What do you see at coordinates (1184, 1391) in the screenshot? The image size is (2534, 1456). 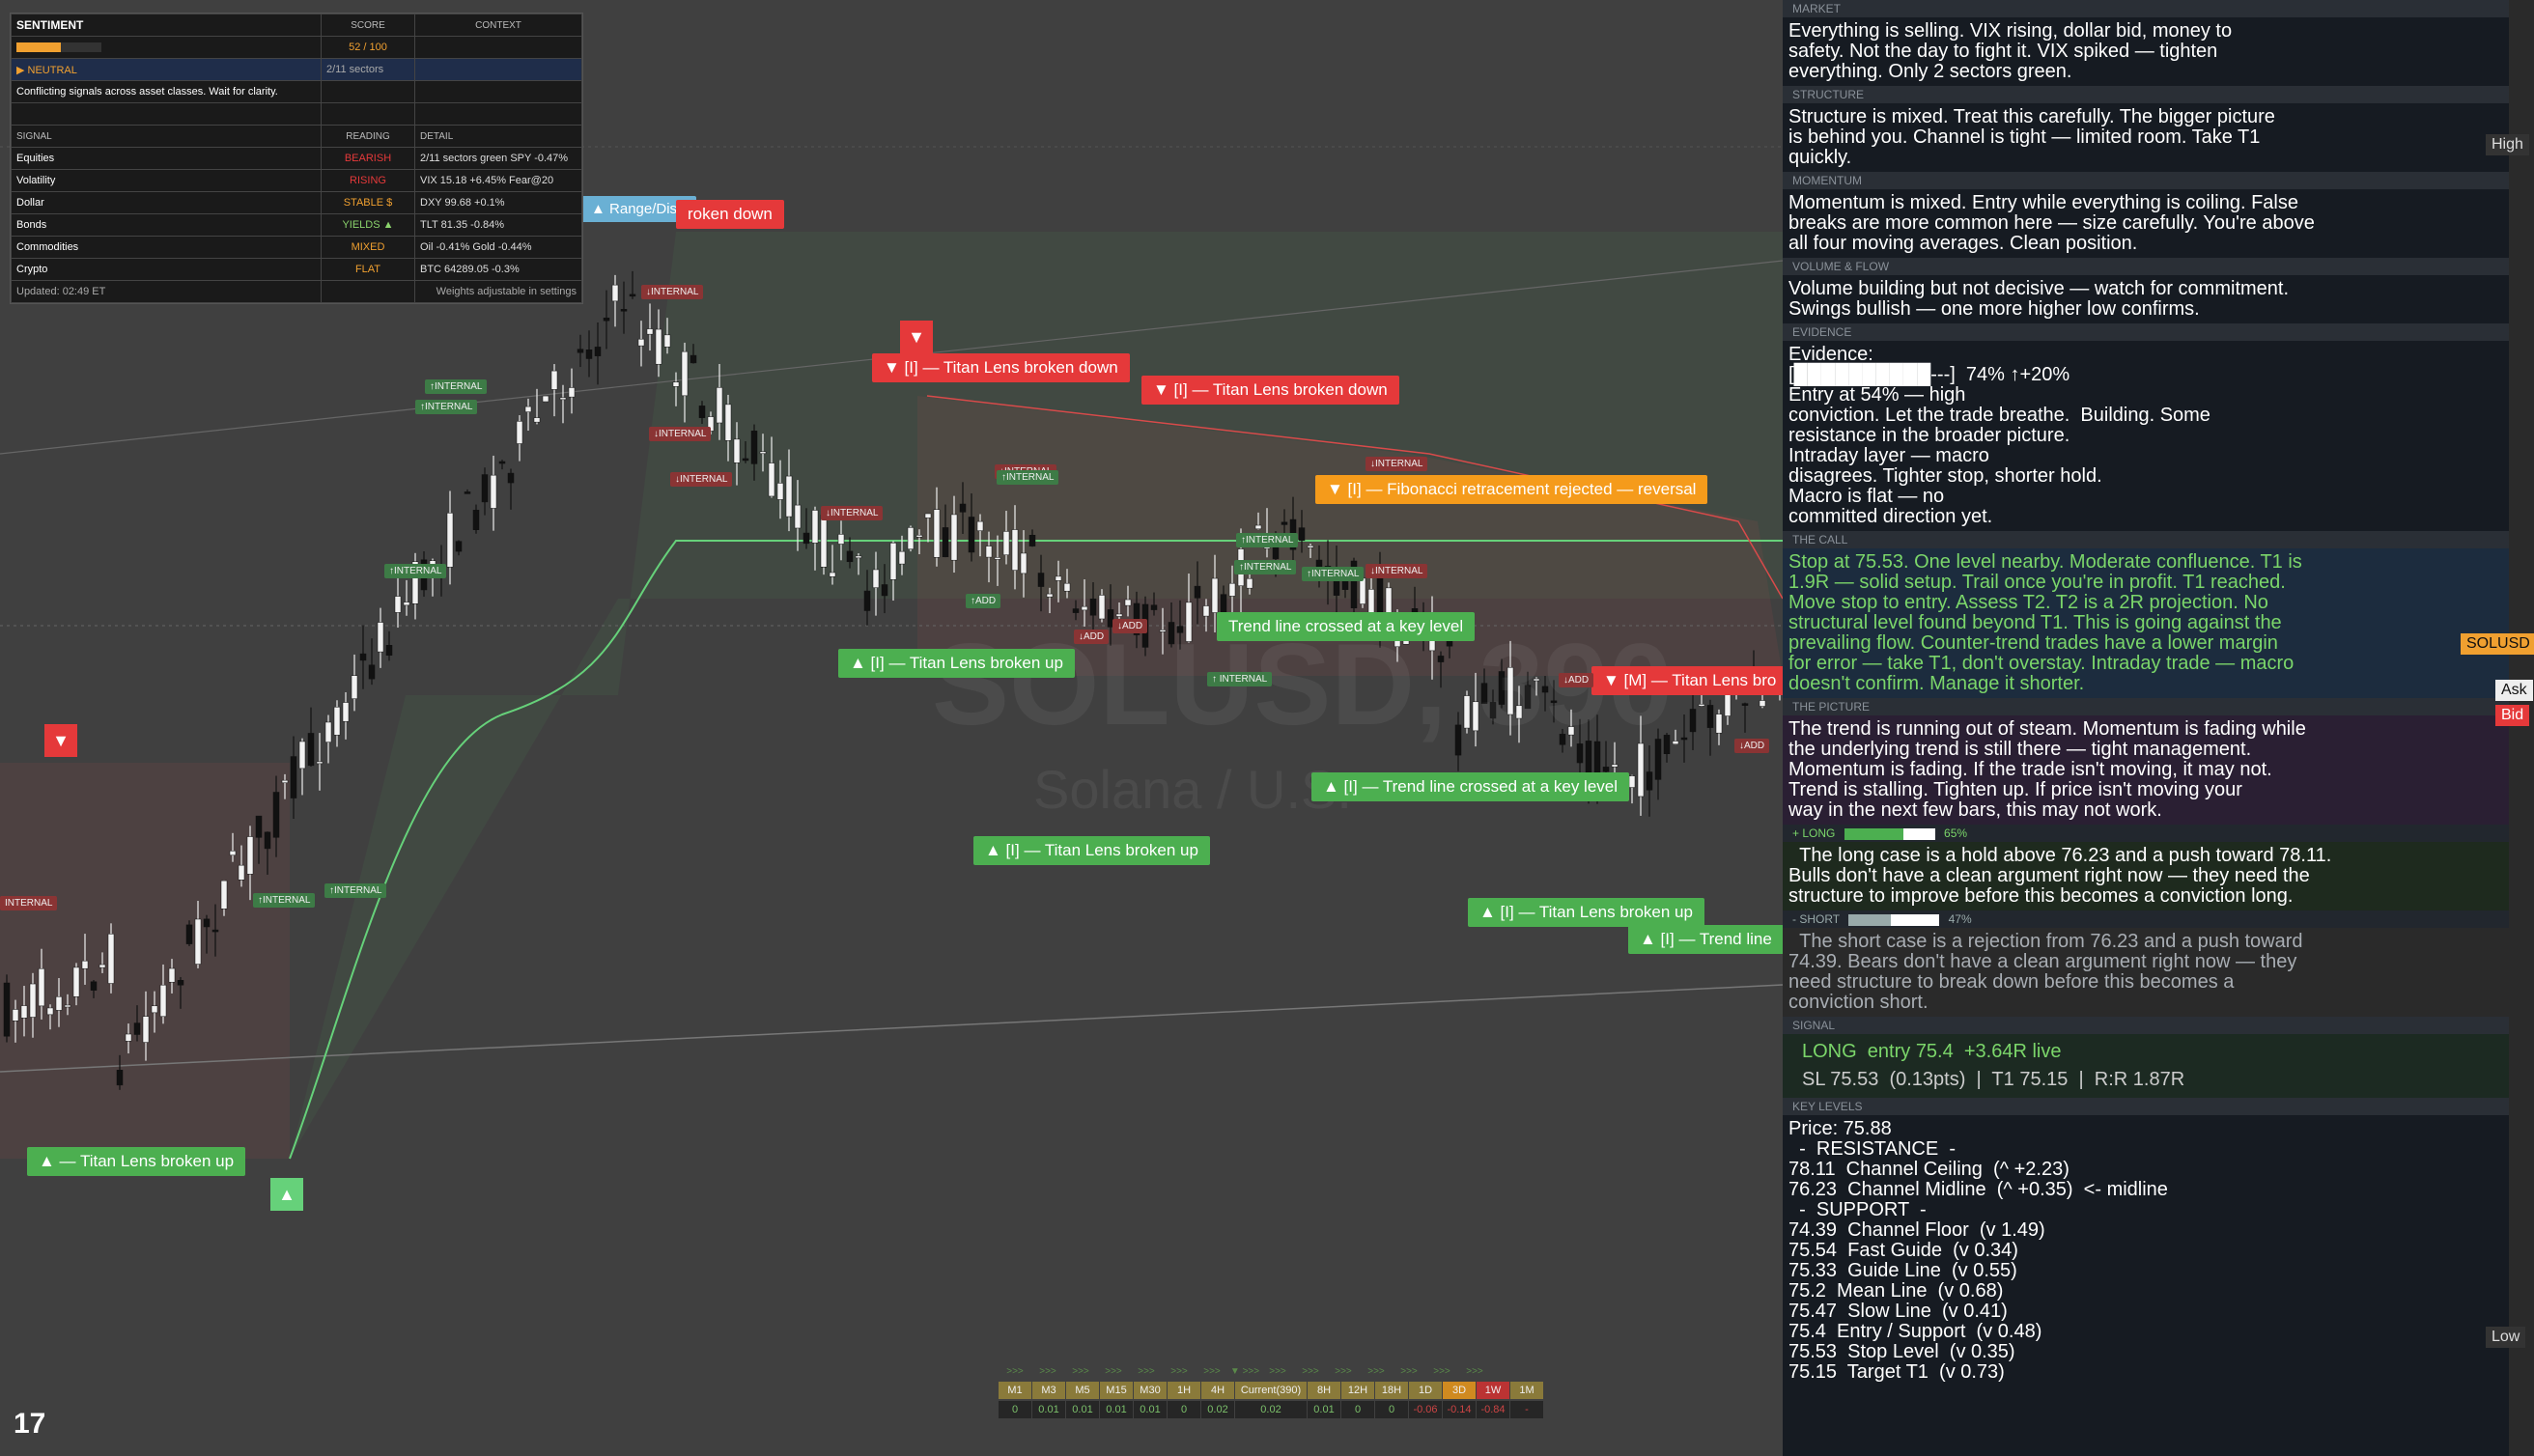 I see `timeframe-lbl: 1H` at bounding box center [1184, 1391].